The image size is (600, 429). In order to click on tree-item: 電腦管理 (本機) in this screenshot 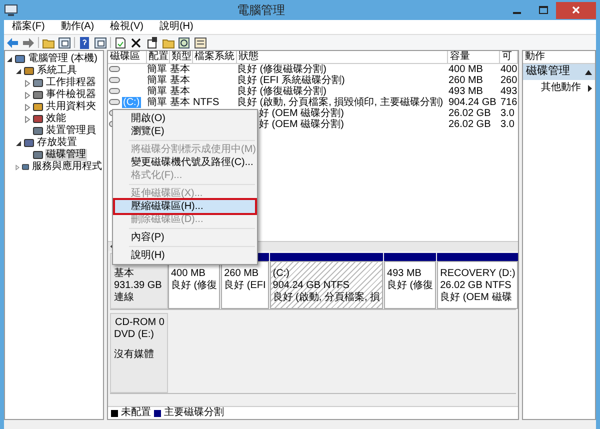, I will do `click(62, 59)`.